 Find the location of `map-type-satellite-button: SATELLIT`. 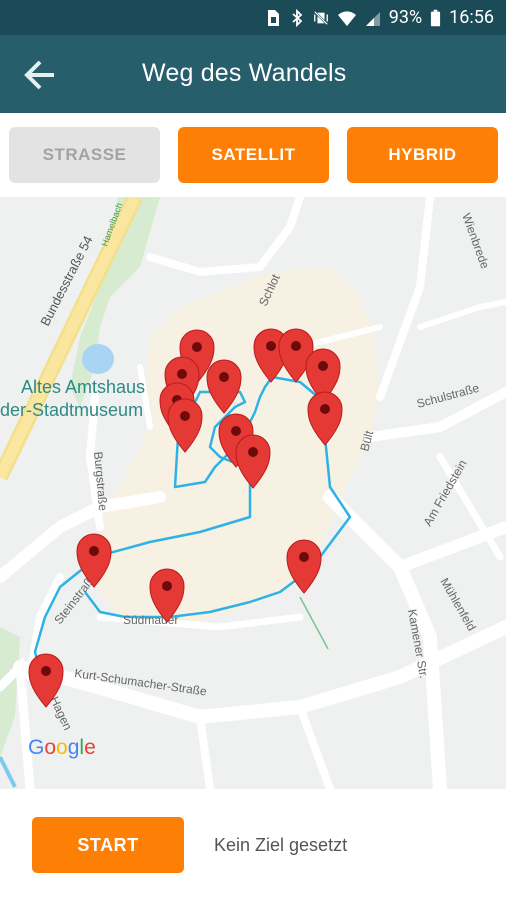

map-type-satellite-button: SATELLIT is located at coordinates (253, 155).